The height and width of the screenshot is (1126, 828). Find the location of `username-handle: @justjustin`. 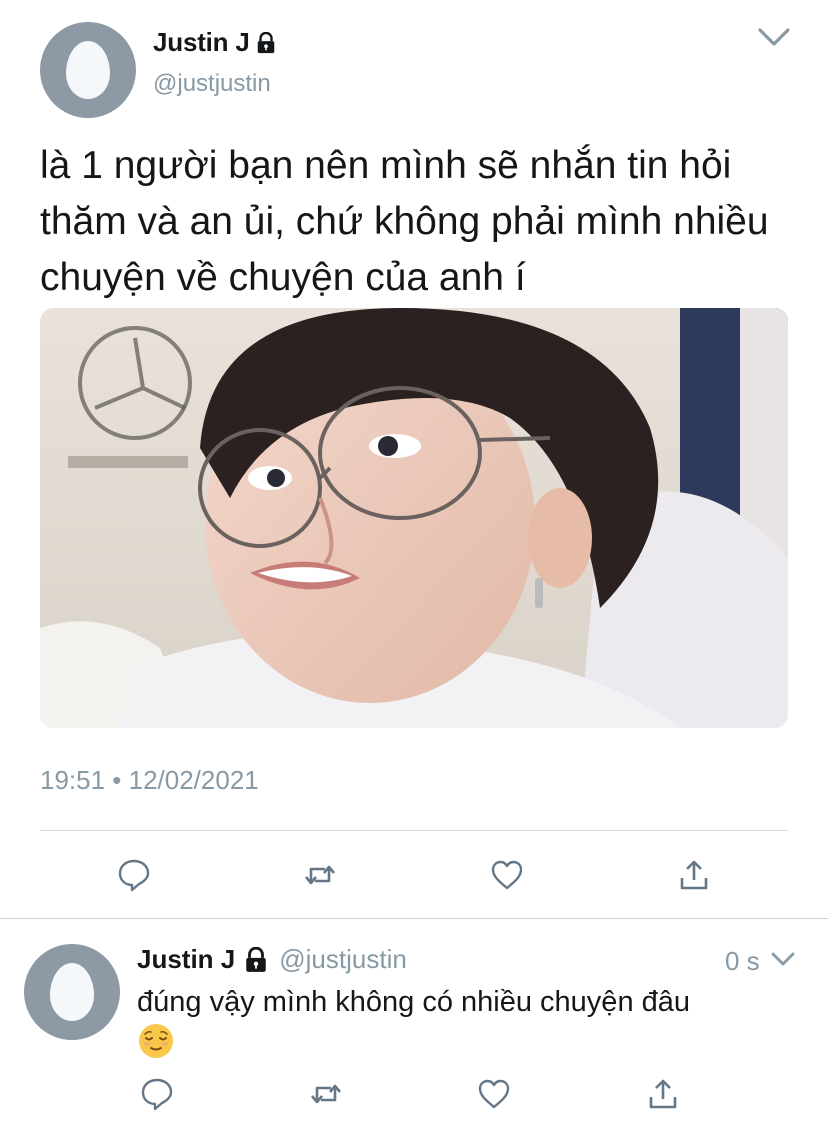

username-handle: @justjustin is located at coordinates (212, 84).